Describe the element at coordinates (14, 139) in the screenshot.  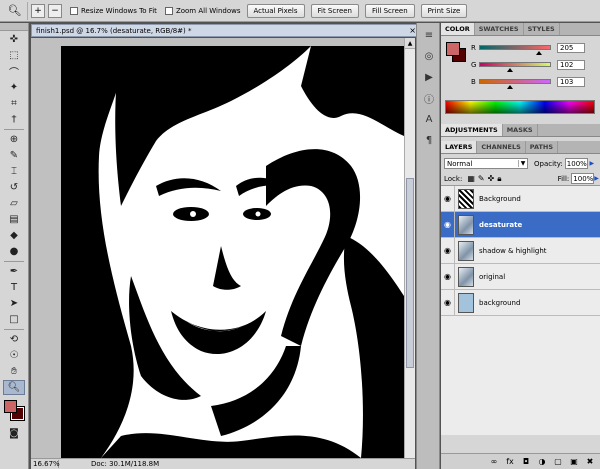
I see `healing-brush-tool-icon: ⊕` at that location.